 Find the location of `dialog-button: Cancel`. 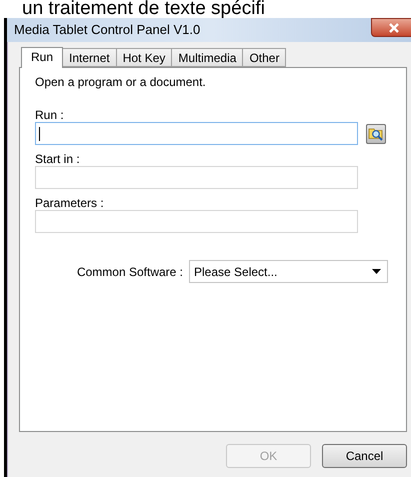

dialog-button: Cancel is located at coordinates (364, 456).